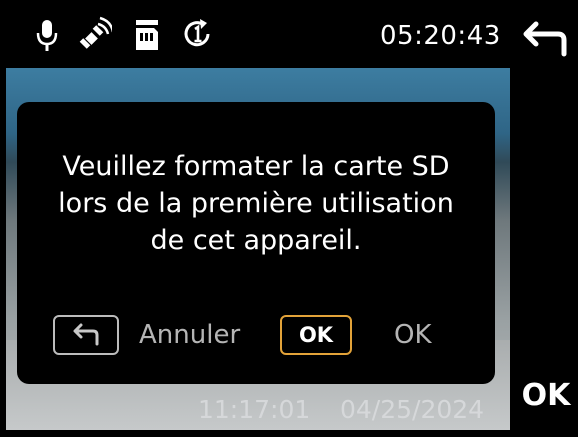  I want to click on cancel-key-button, so click(86, 335).